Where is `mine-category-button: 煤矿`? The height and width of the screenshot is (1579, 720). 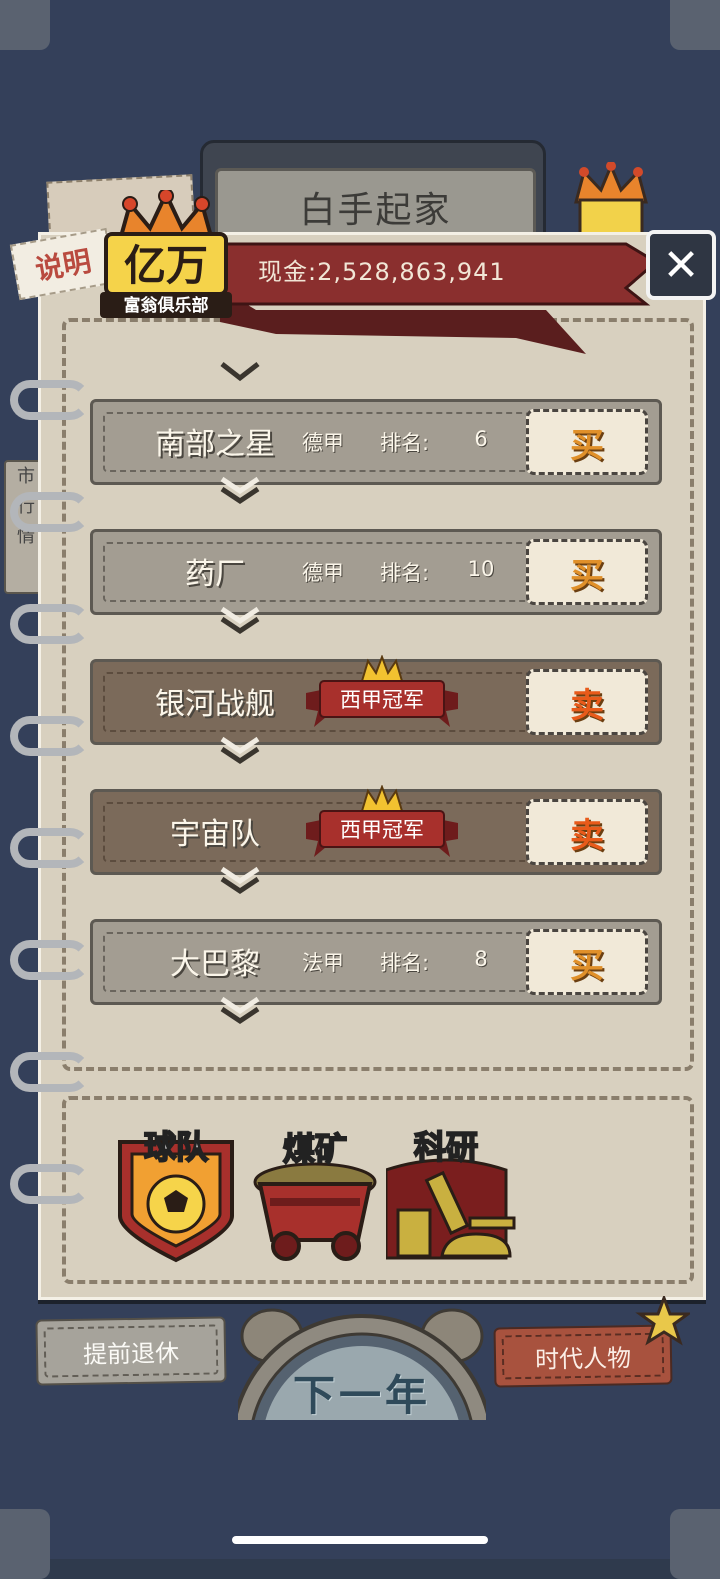 mine-category-button: 煤矿 is located at coordinates (315, 1194).